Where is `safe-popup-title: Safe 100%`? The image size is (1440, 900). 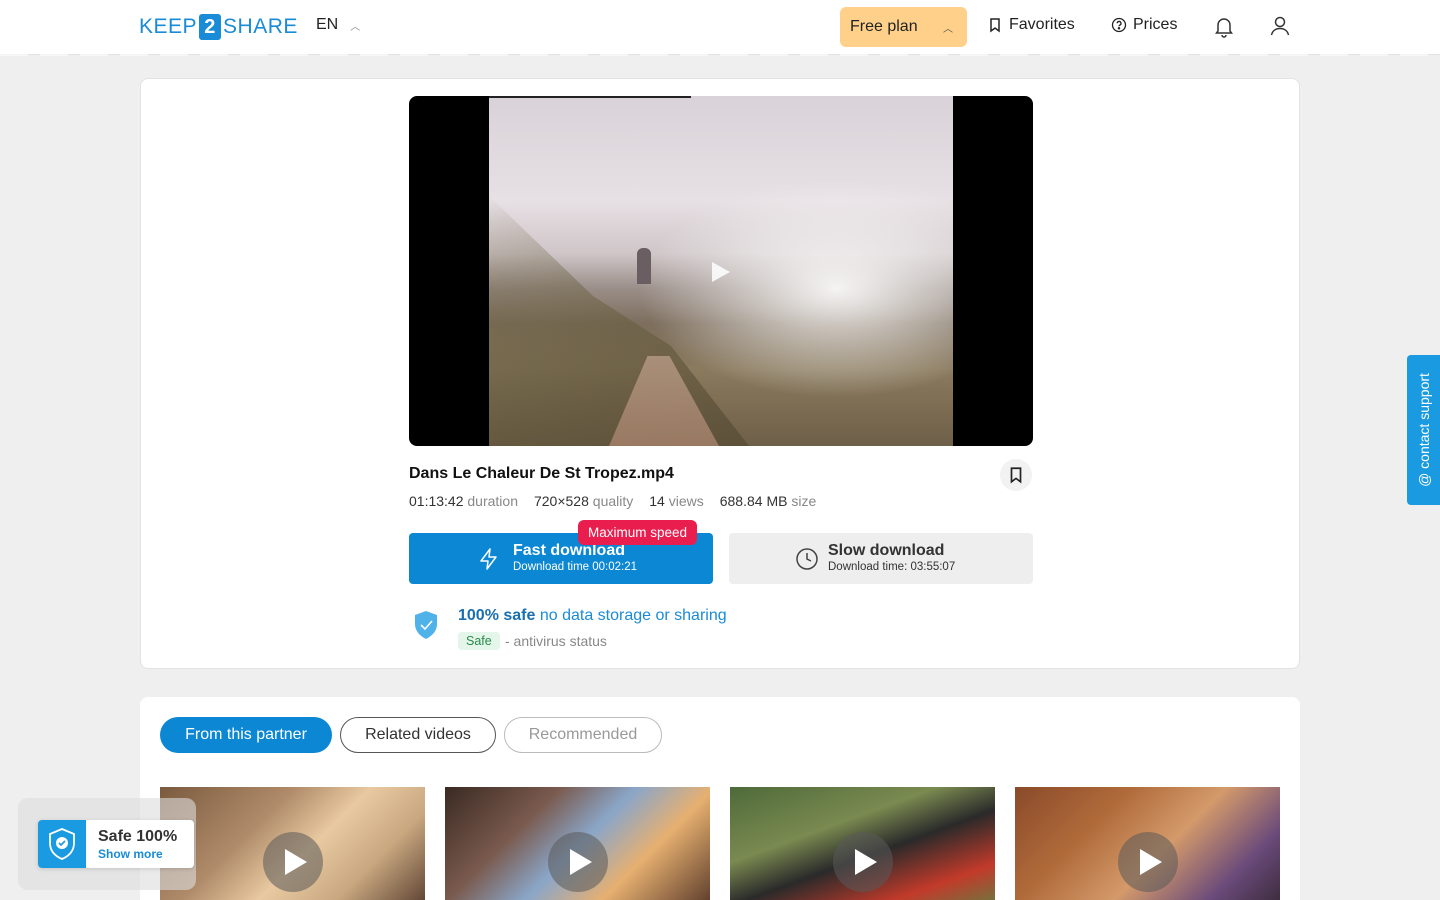 safe-popup-title: Safe 100% is located at coordinates (138, 836).